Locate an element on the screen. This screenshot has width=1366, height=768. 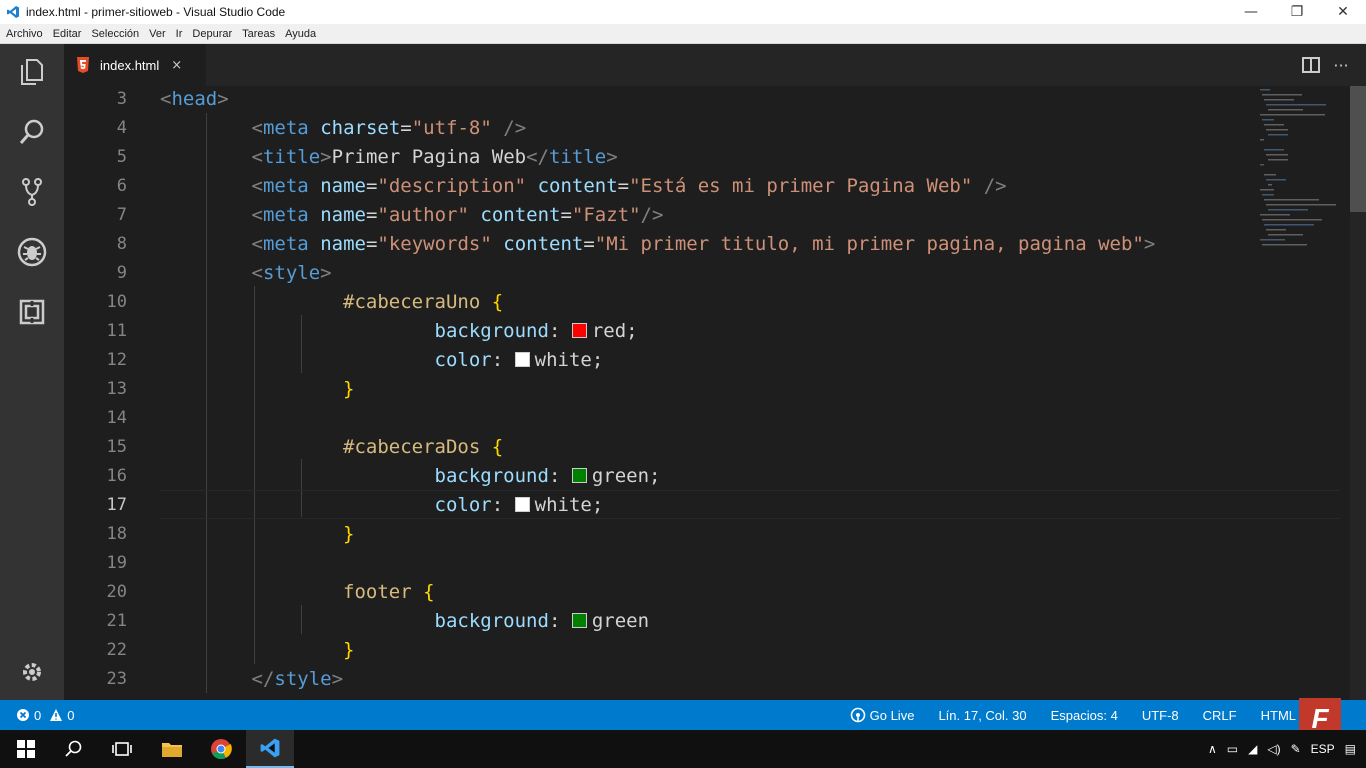
menu-ir: Ir is located at coordinates (179, 34).